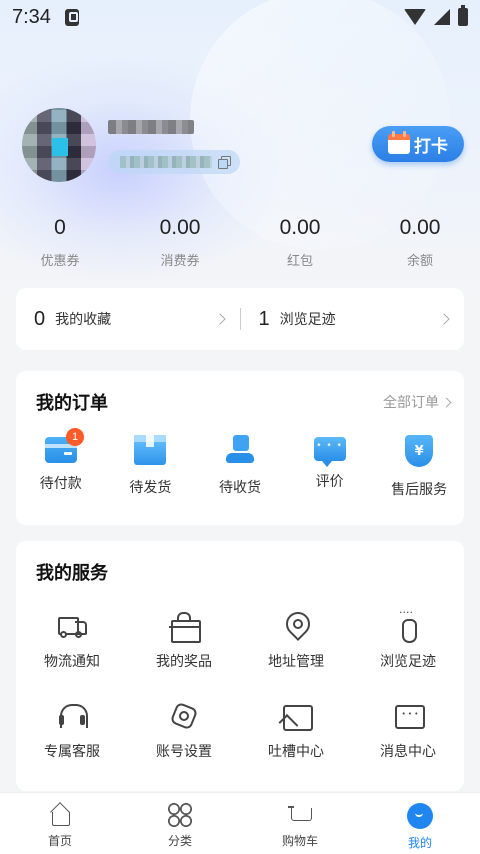 The image size is (480, 854). What do you see at coordinates (420, 816) in the screenshot?
I see `me-icon` at bounding box center [420, 816].